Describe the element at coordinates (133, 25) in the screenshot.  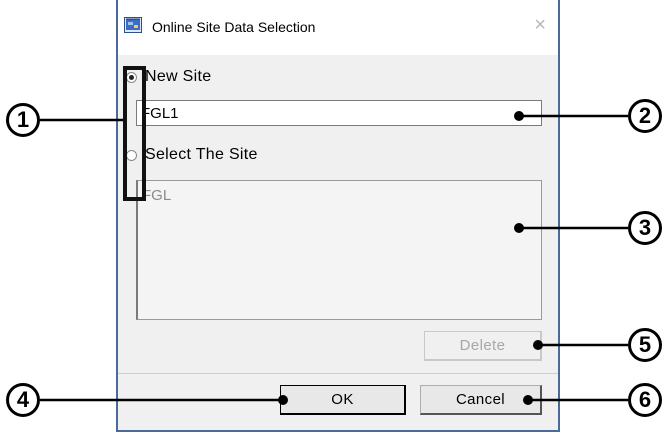
I see `app-window-icon` at that location.